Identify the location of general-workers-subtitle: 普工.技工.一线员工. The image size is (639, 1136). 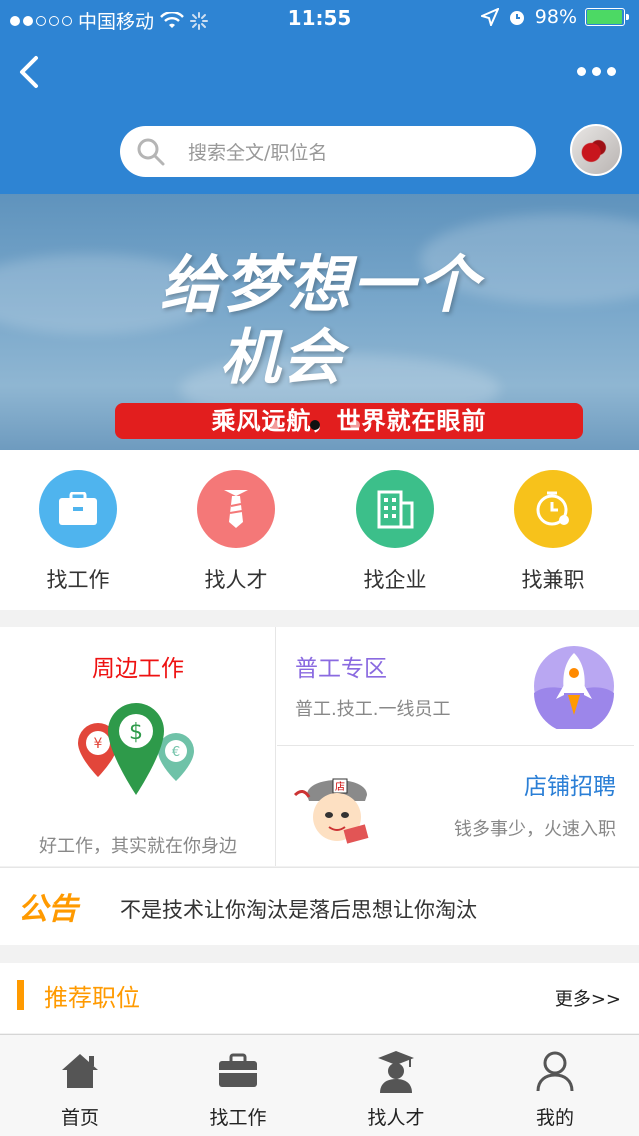
(373, 709).